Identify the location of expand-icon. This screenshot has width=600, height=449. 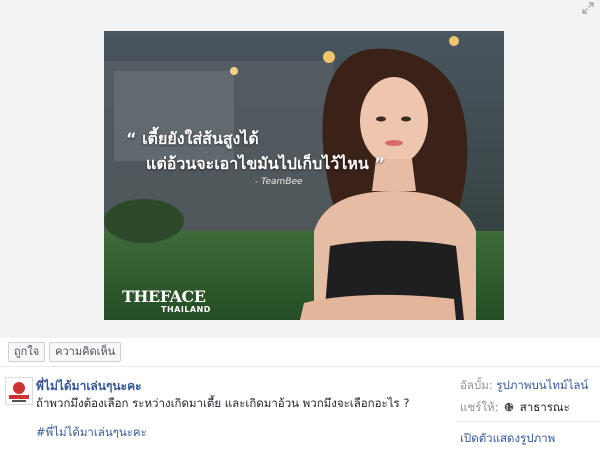
(588, 8).